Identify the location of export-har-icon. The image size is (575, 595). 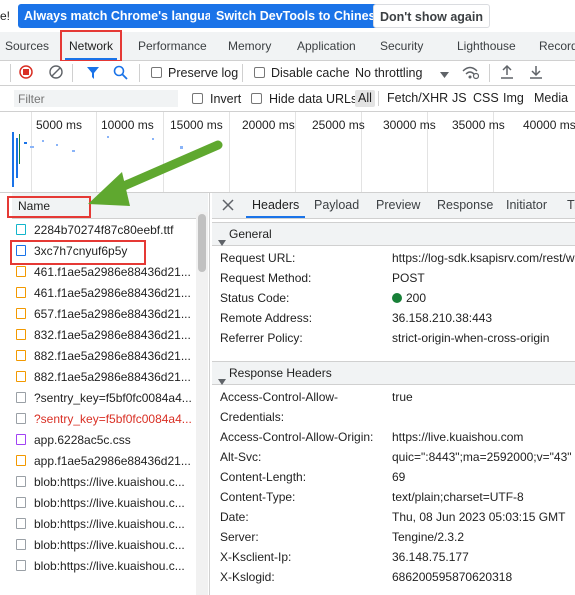
(536, 72).